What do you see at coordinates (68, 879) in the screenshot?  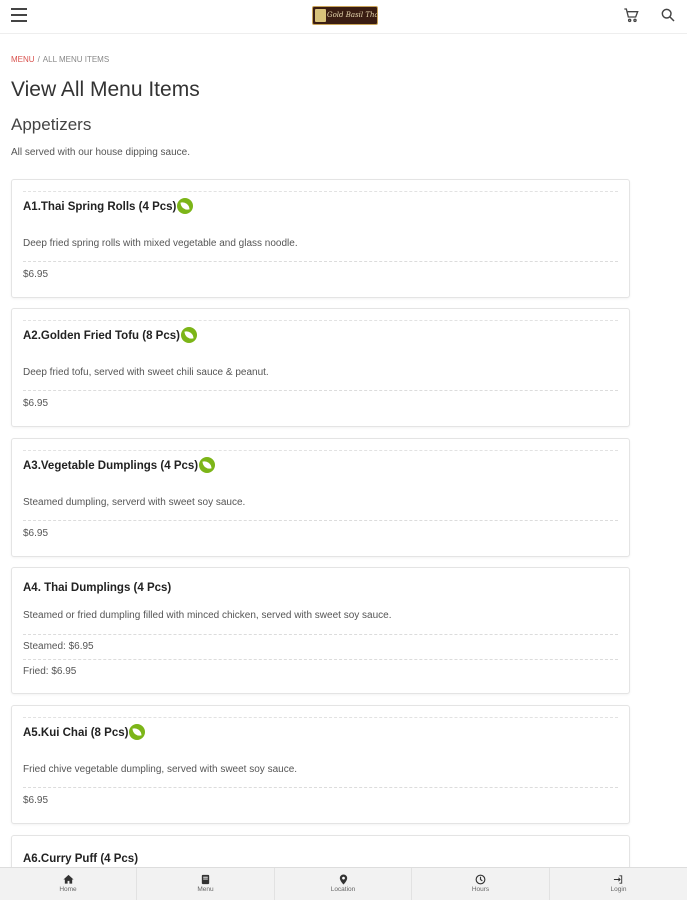 I see `home-icon` at bounding box center [68, 879].